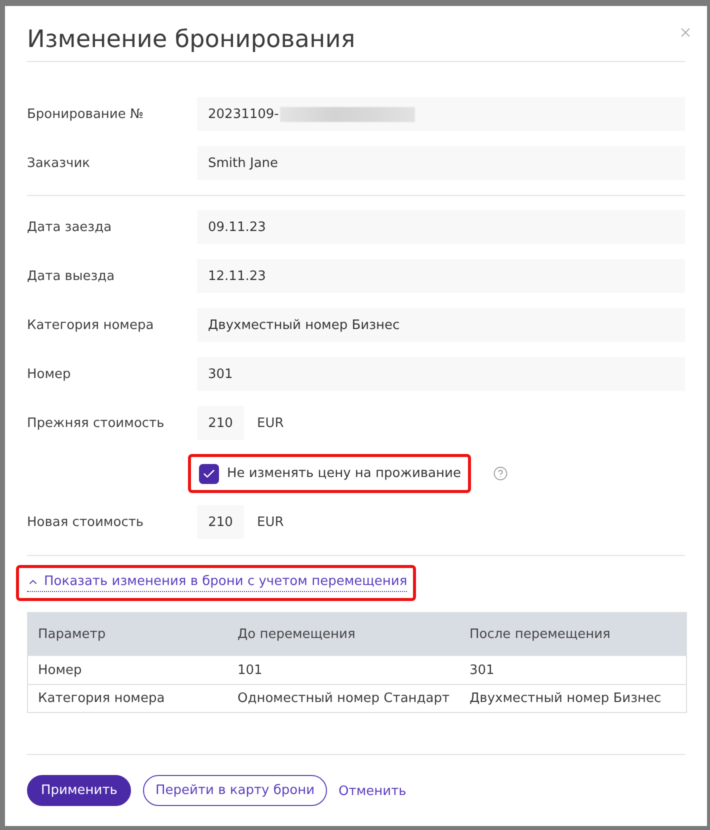 This screenshot has height=830, width=710. Describe the element at coordinates (217, 583) in the screenshot. I see `changes-toggle-link: Показать изменения в брони с учетом перемещения` at that location.